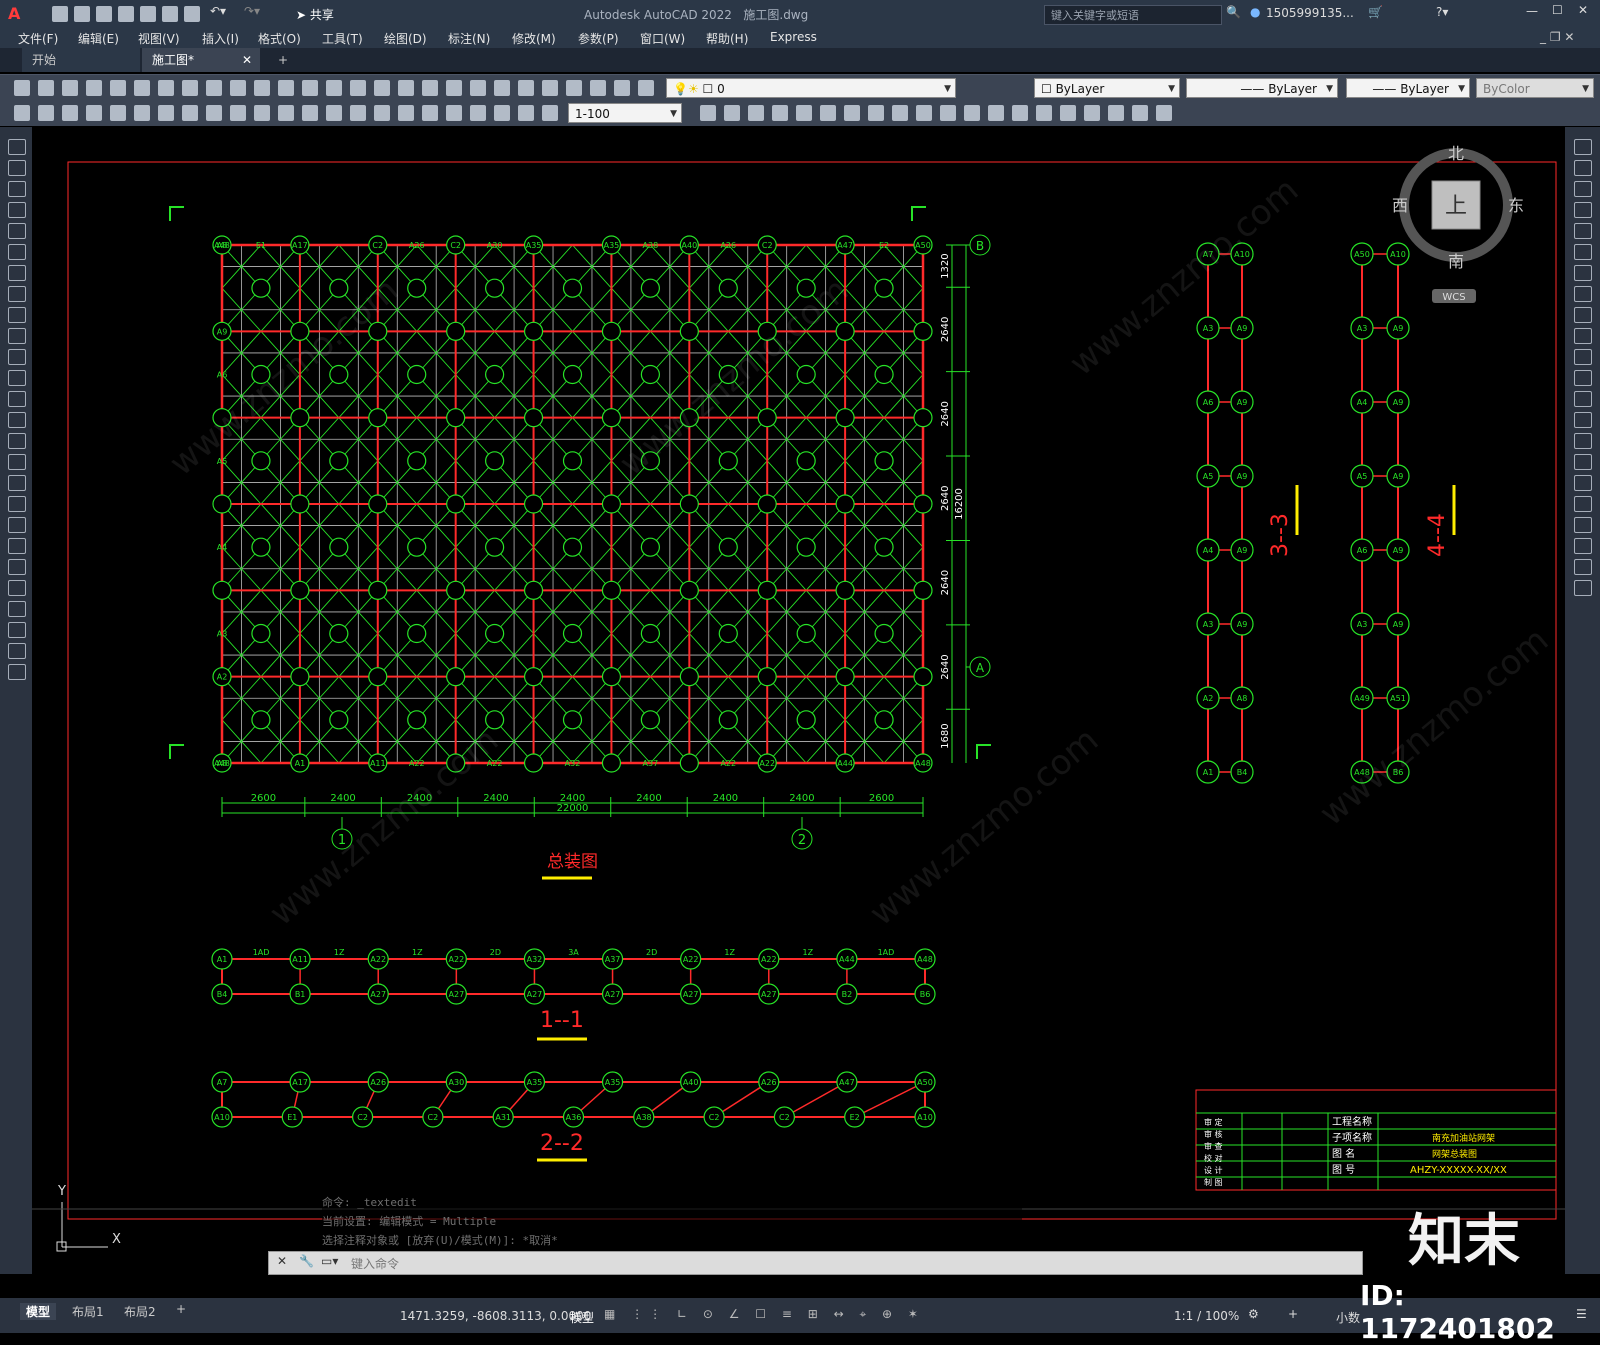  What do you see at coordinates (310, 88) in the screenshot?
I see `tool-13-icon` at bounding box center [310, 88].